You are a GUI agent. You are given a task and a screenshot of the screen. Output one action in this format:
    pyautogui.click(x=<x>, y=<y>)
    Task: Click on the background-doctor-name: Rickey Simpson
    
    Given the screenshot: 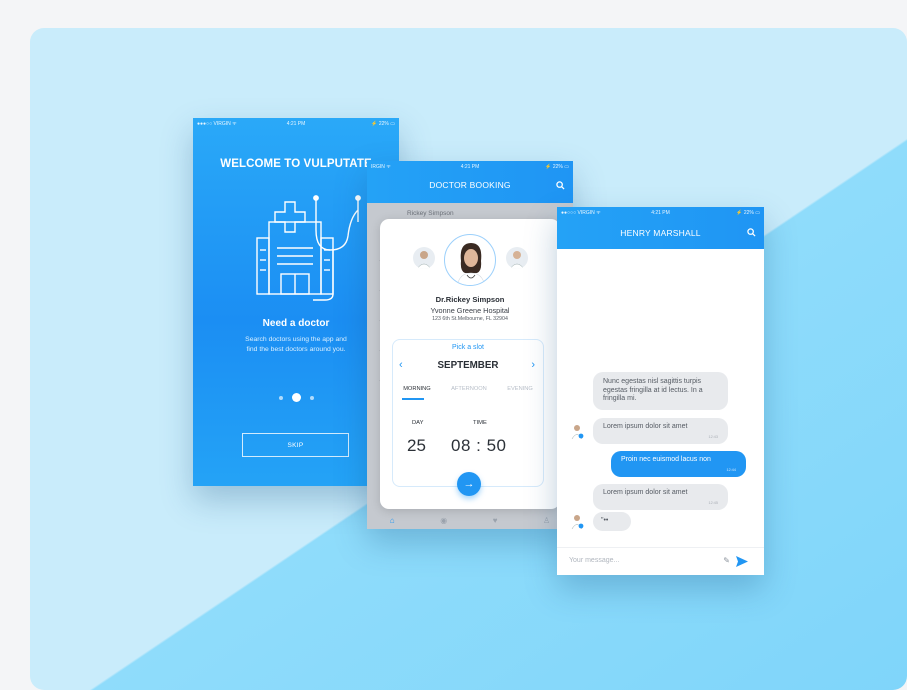 What is the action you would take?
    pyautogui.click(x=430, y=213)
    